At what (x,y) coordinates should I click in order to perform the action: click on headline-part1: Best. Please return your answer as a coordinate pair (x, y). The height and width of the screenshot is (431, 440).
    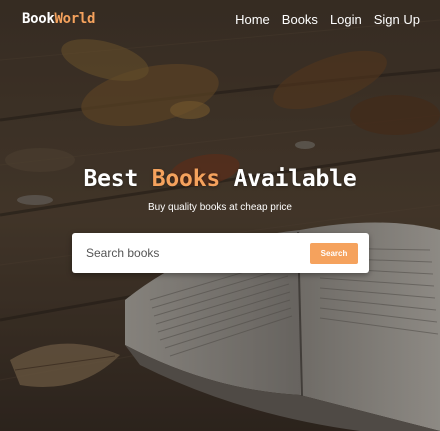
    Looking at the image, I should click on (117, 179).